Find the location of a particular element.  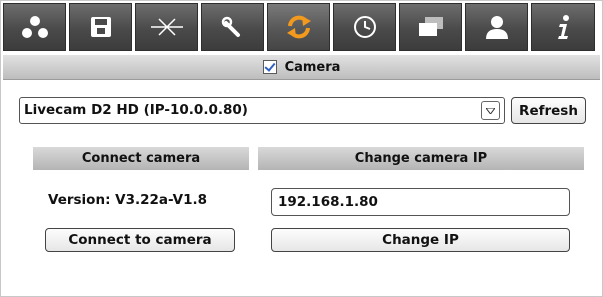

tab-user is located at coordinates (496, 27).